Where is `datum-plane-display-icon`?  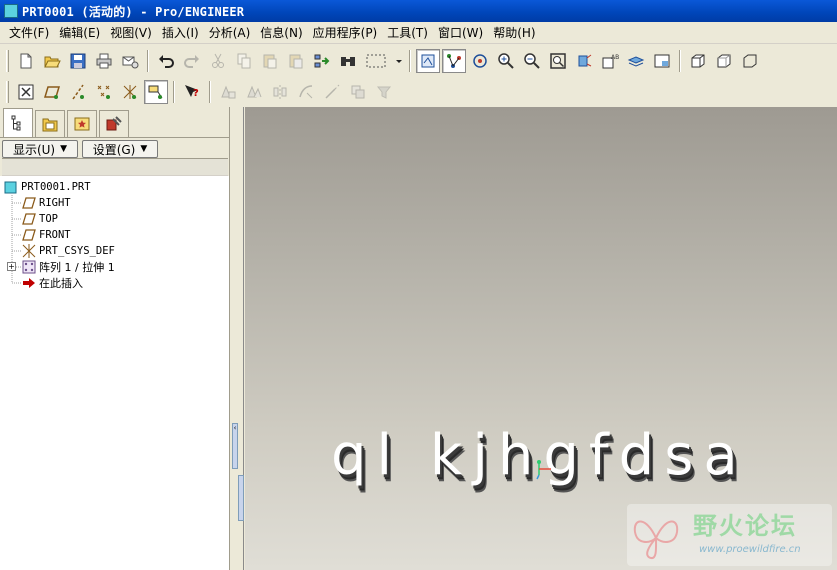 datum-plane-display-icon is located at coordinates (52, 92).